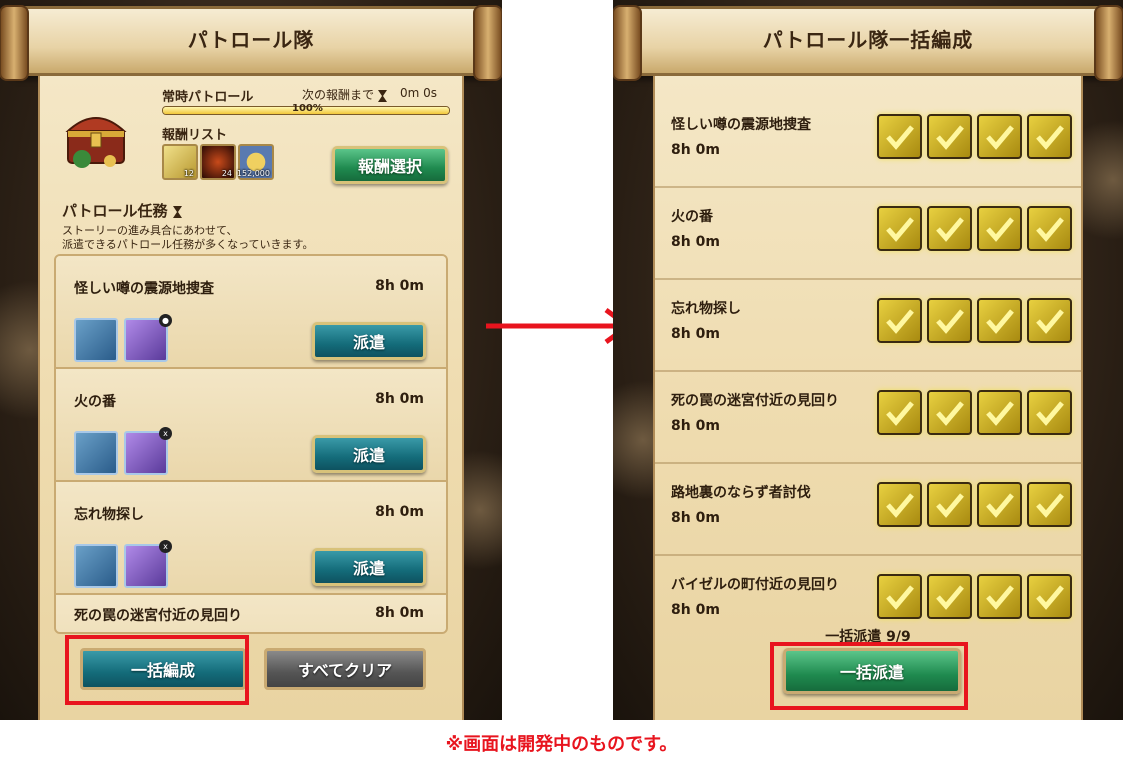 This screenshot has width=1123, height=769. Describe the element at coordinates (251, 613) in the screenshot. I see `mission-row: 死の罠の迷宮付近の見回り 8h 0m` at that location.